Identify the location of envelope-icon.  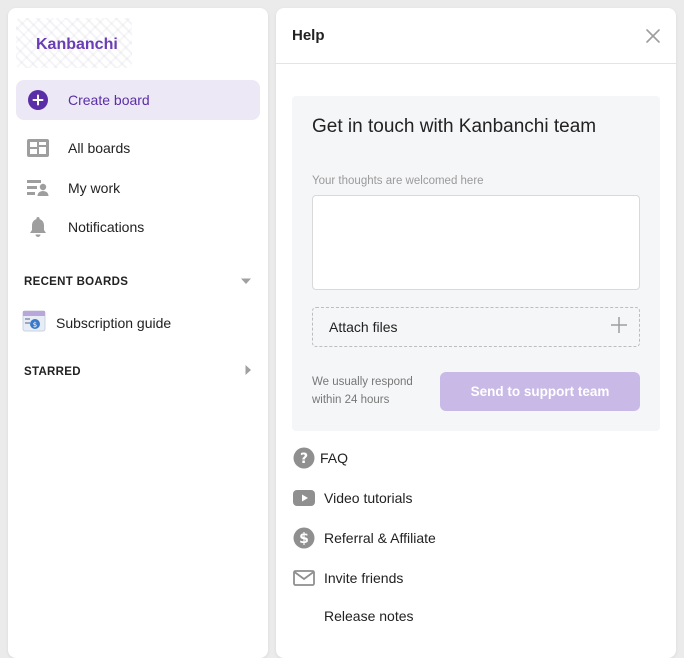
(304, 578).